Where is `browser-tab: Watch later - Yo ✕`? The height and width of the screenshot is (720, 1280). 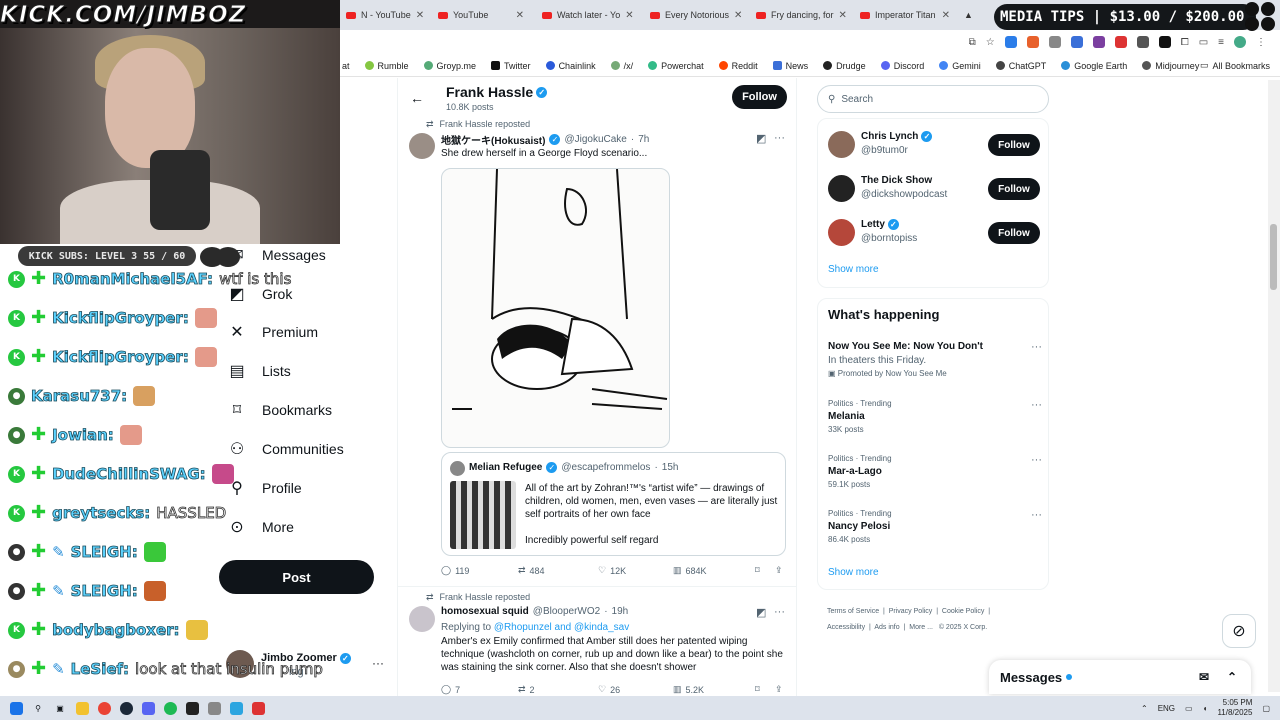
browser-tab: Watch later - Yo ✕ is located at coordinates (587, 15).